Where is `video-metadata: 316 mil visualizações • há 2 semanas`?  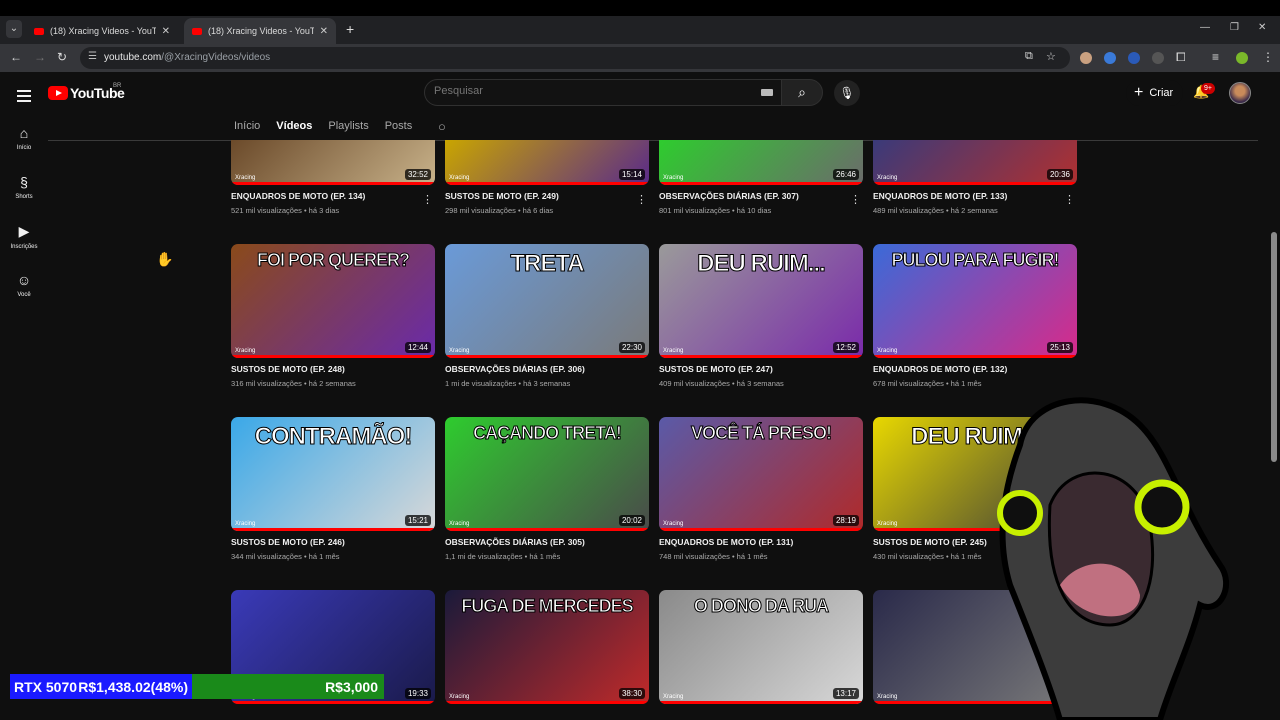
video-metadata: 316 mil visualizações • há 2 semanas is located at coordinates (333, 383).